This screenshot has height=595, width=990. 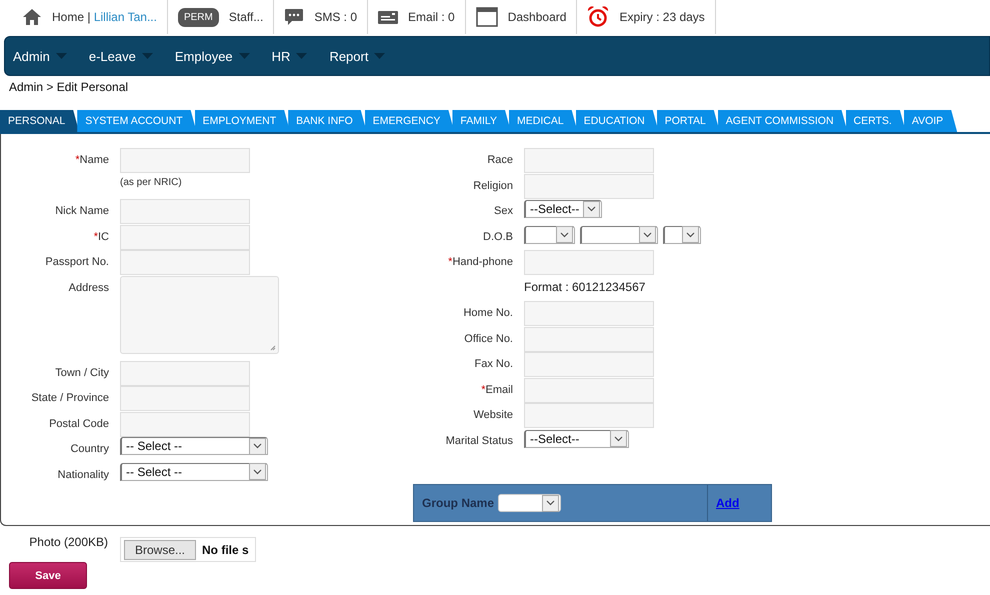 What do you see at coordinates (487, 312) in the screenshot?
I see `field-label: Home No.` at bounding box center [487, 312].